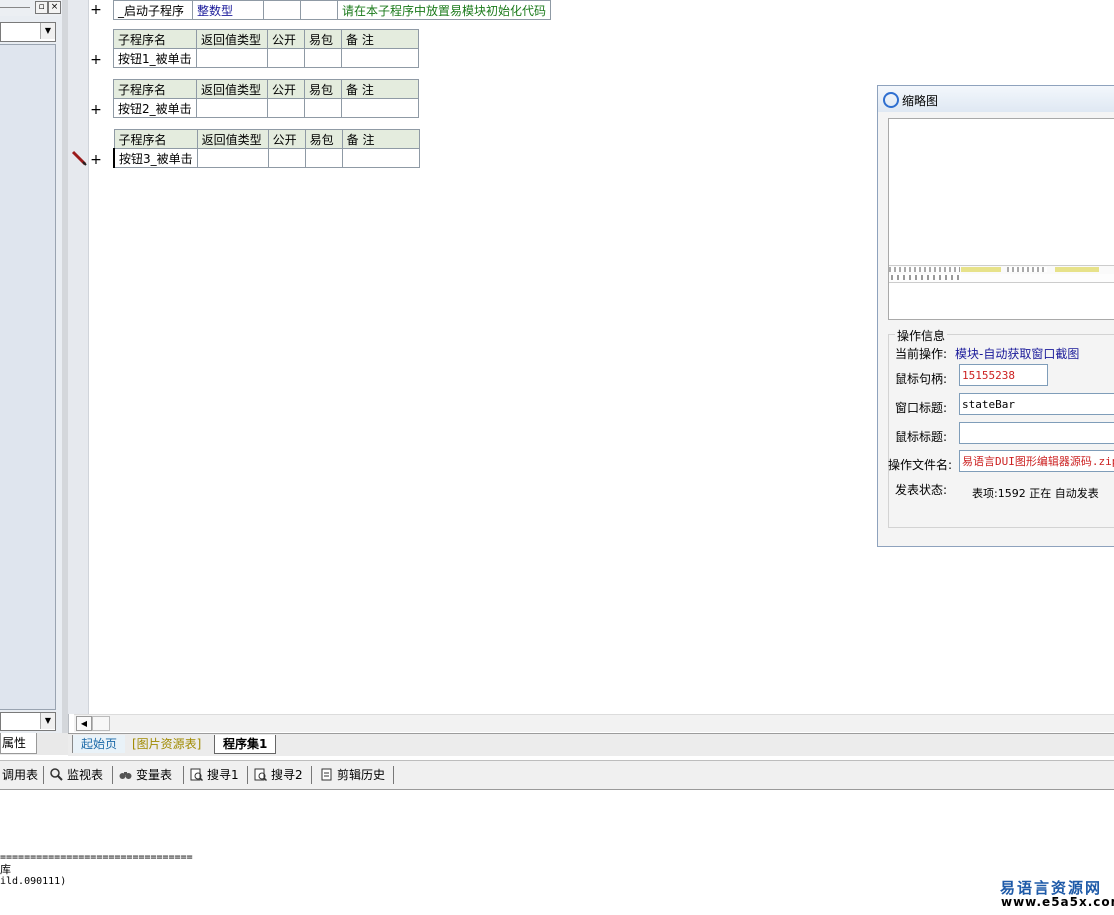 This screenshot has height=915, width=1114. What do you see at coordinates (125, 775) in the screenshot?
I see `binoculars-icon` at bounding box center [125, 775].